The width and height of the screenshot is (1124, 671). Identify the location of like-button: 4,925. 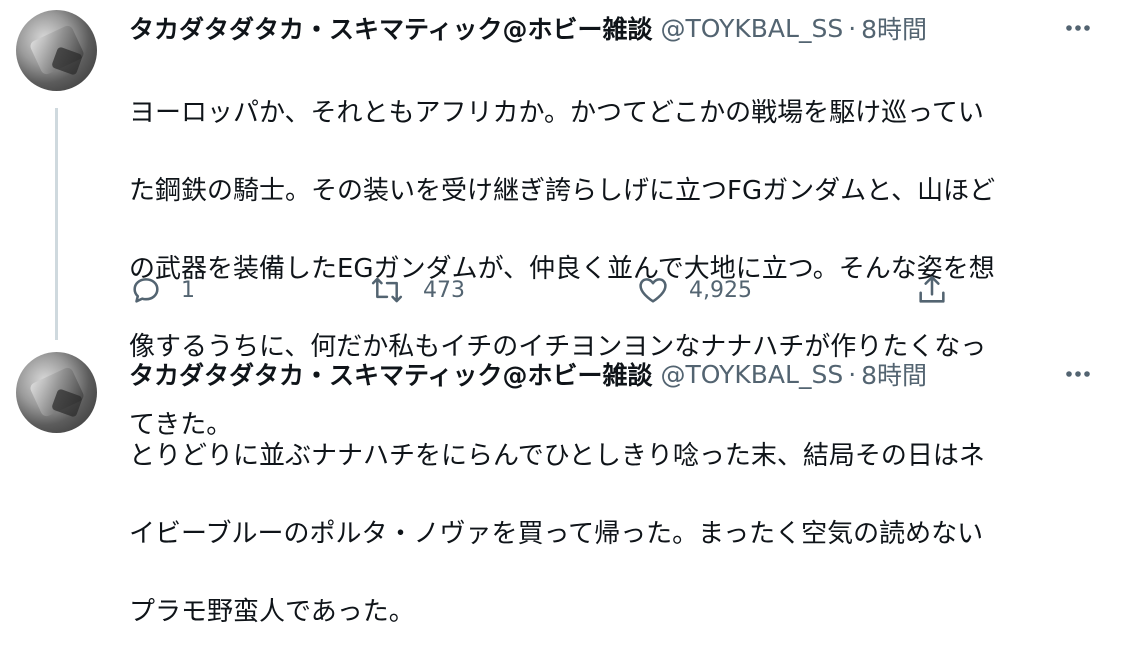
(693, 290).